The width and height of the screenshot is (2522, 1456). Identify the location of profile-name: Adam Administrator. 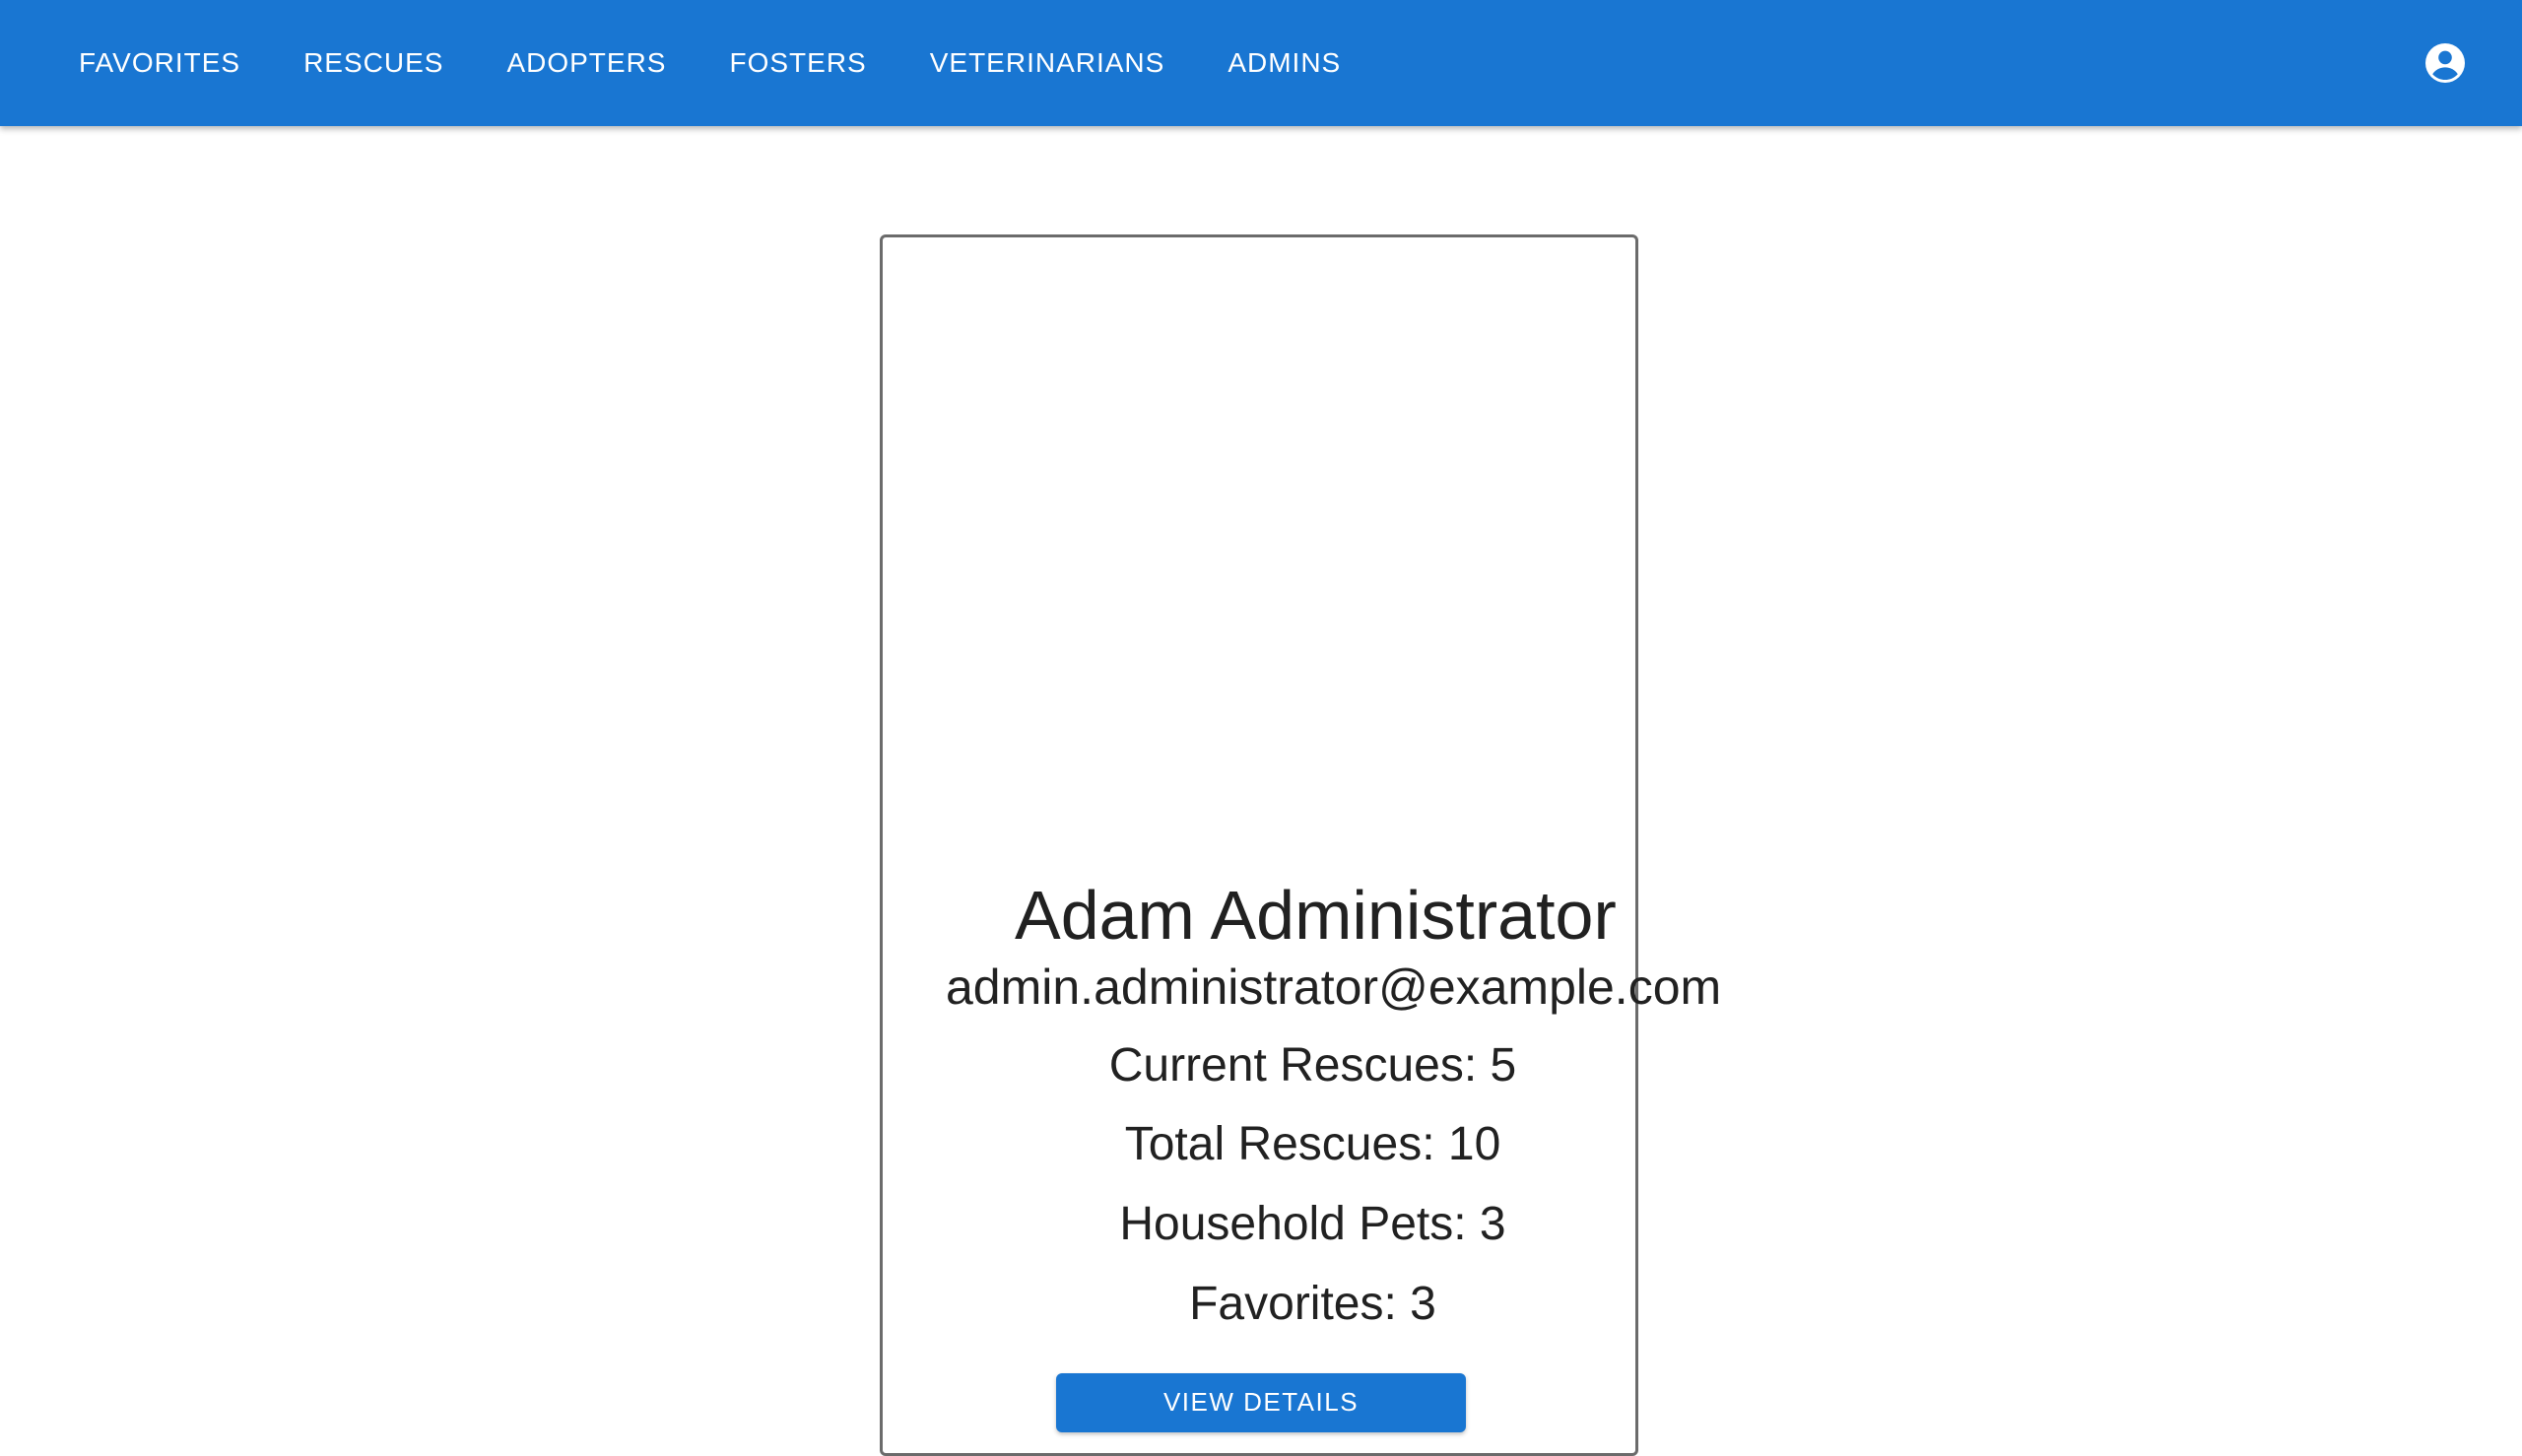
(1316, 915).